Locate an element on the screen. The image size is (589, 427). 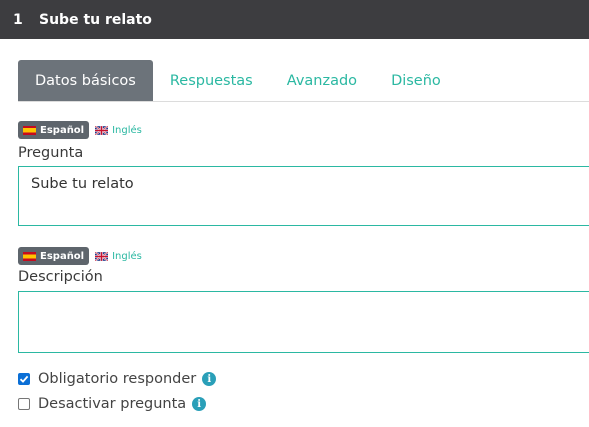
disable-checkbox is located at coordinates (24, 404).